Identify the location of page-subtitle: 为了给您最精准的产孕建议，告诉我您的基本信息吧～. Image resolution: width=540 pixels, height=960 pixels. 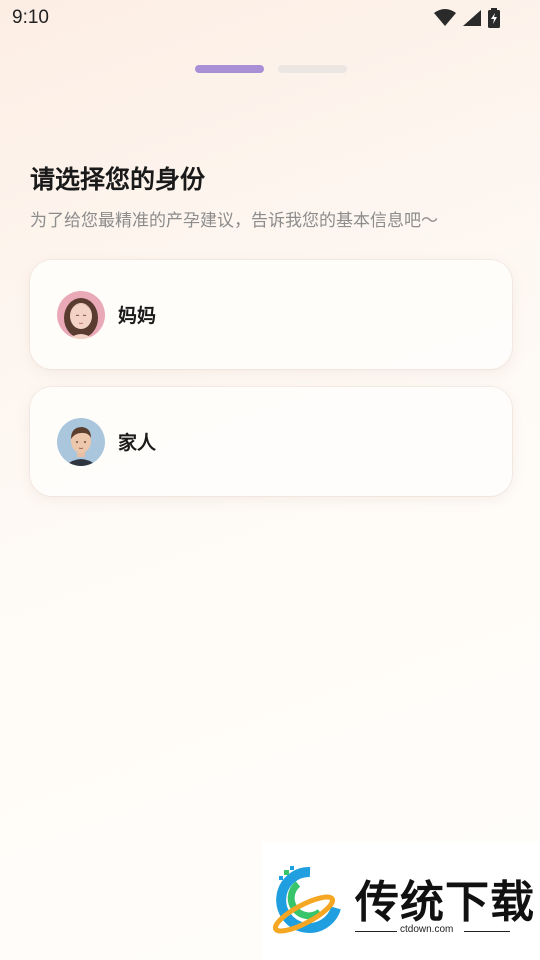
(234, 221).